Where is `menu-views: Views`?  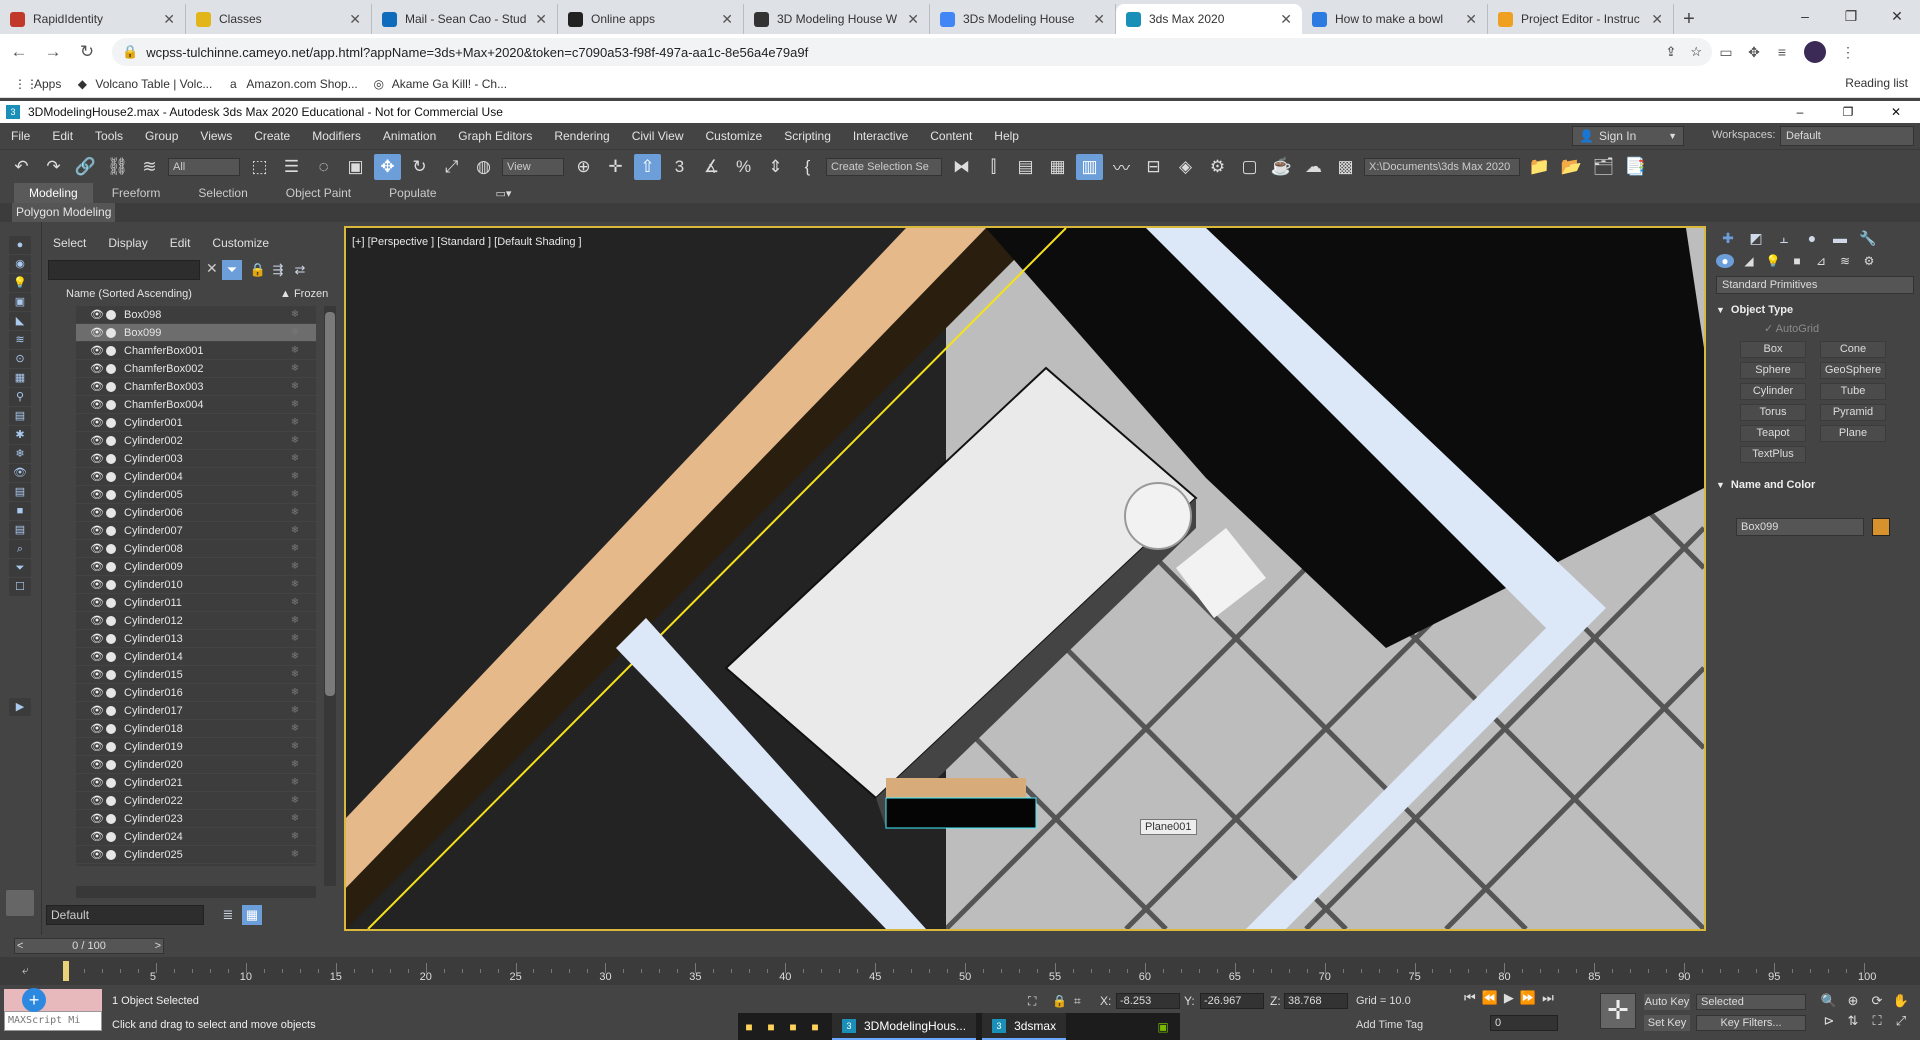 menu-views: Views is located at coordinates (216, 136).